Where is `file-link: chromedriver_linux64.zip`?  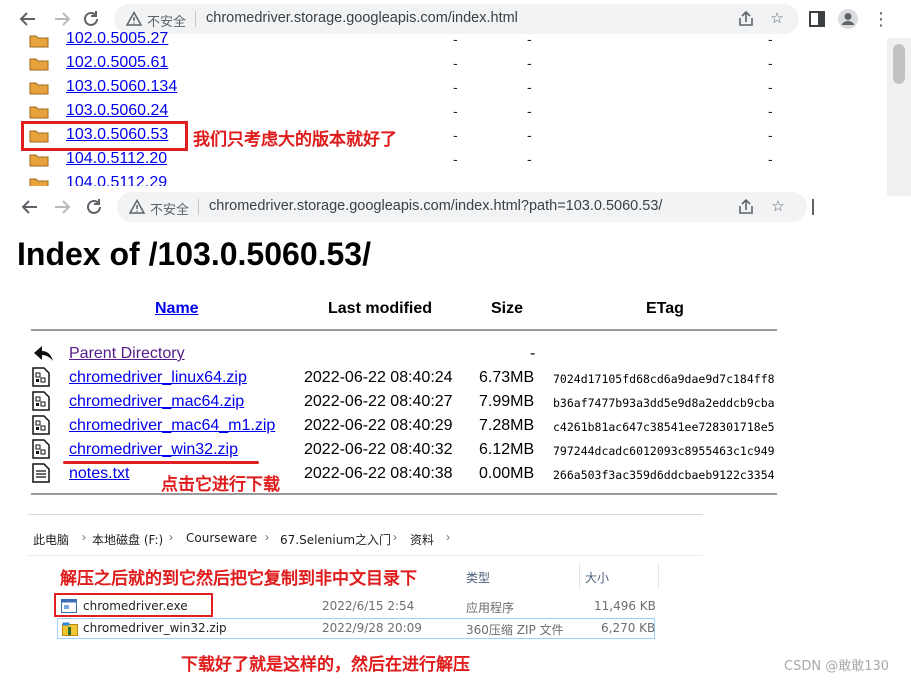
file-link: chromedriver_linux64.zip is located at coordinates (158, 378).